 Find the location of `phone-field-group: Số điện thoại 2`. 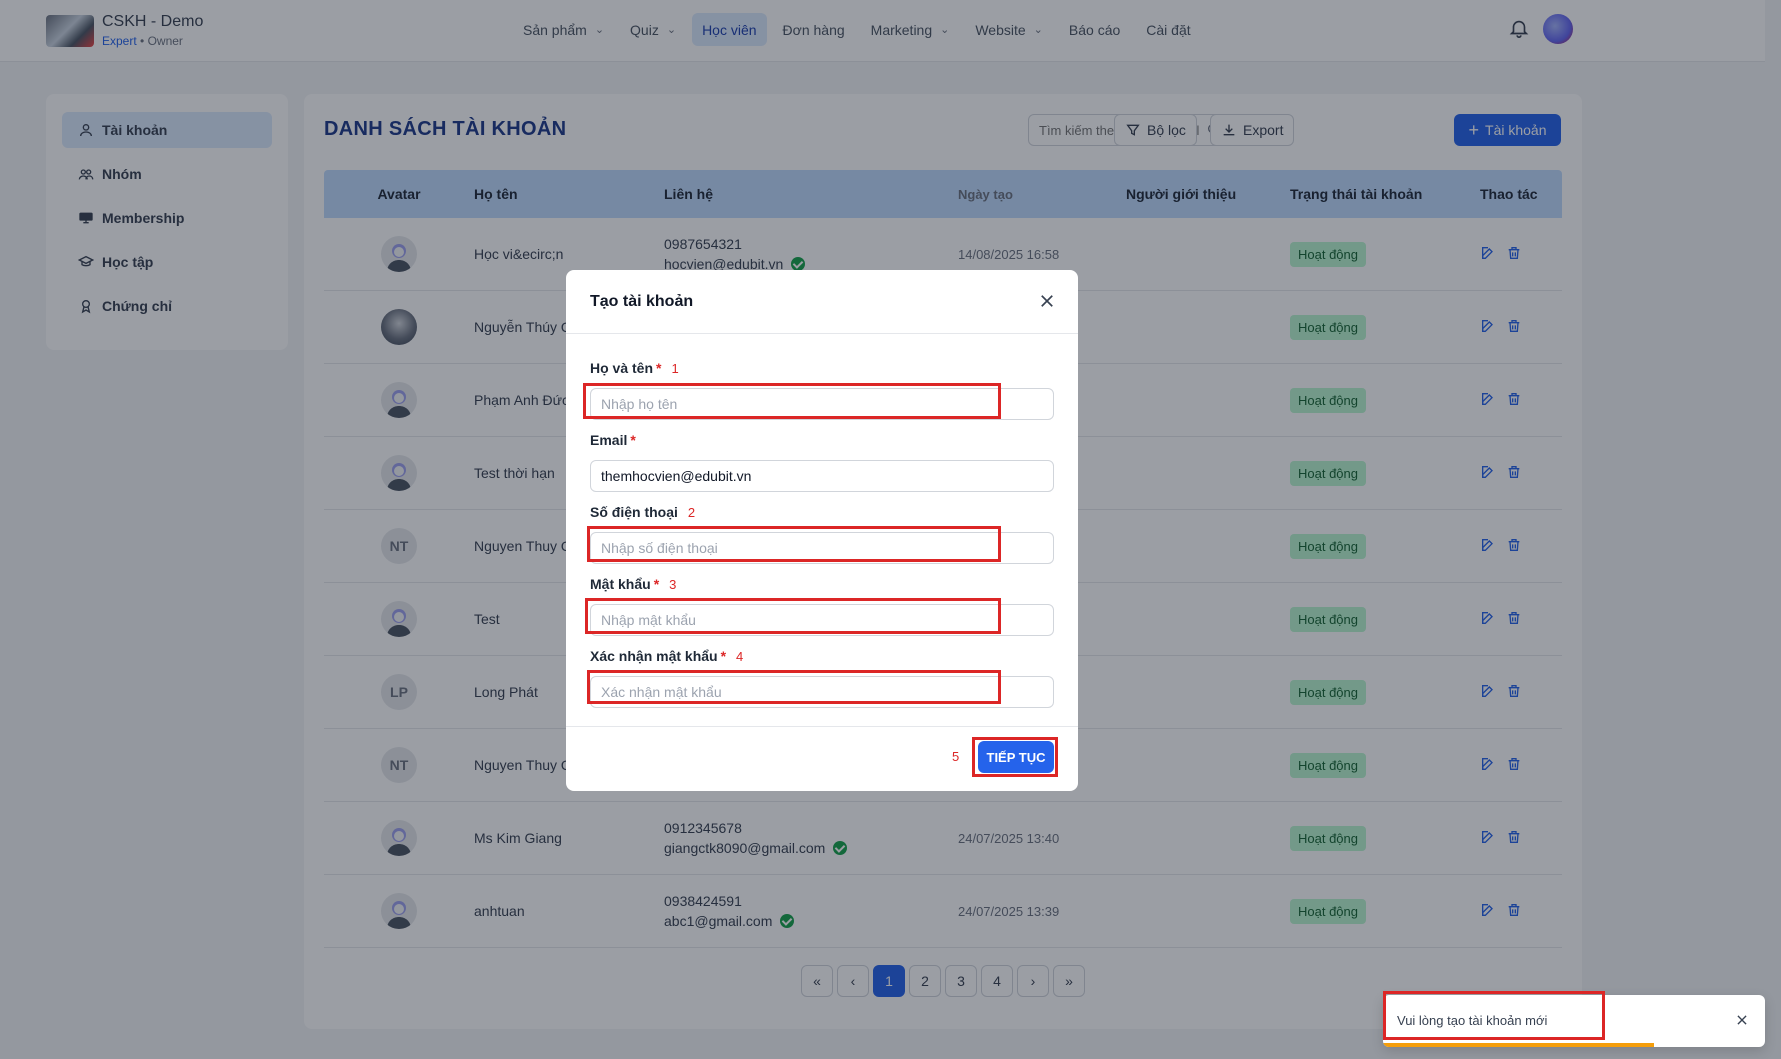

phone-field-group: Số điện thoại 2 is located at coordinates (822, 534).